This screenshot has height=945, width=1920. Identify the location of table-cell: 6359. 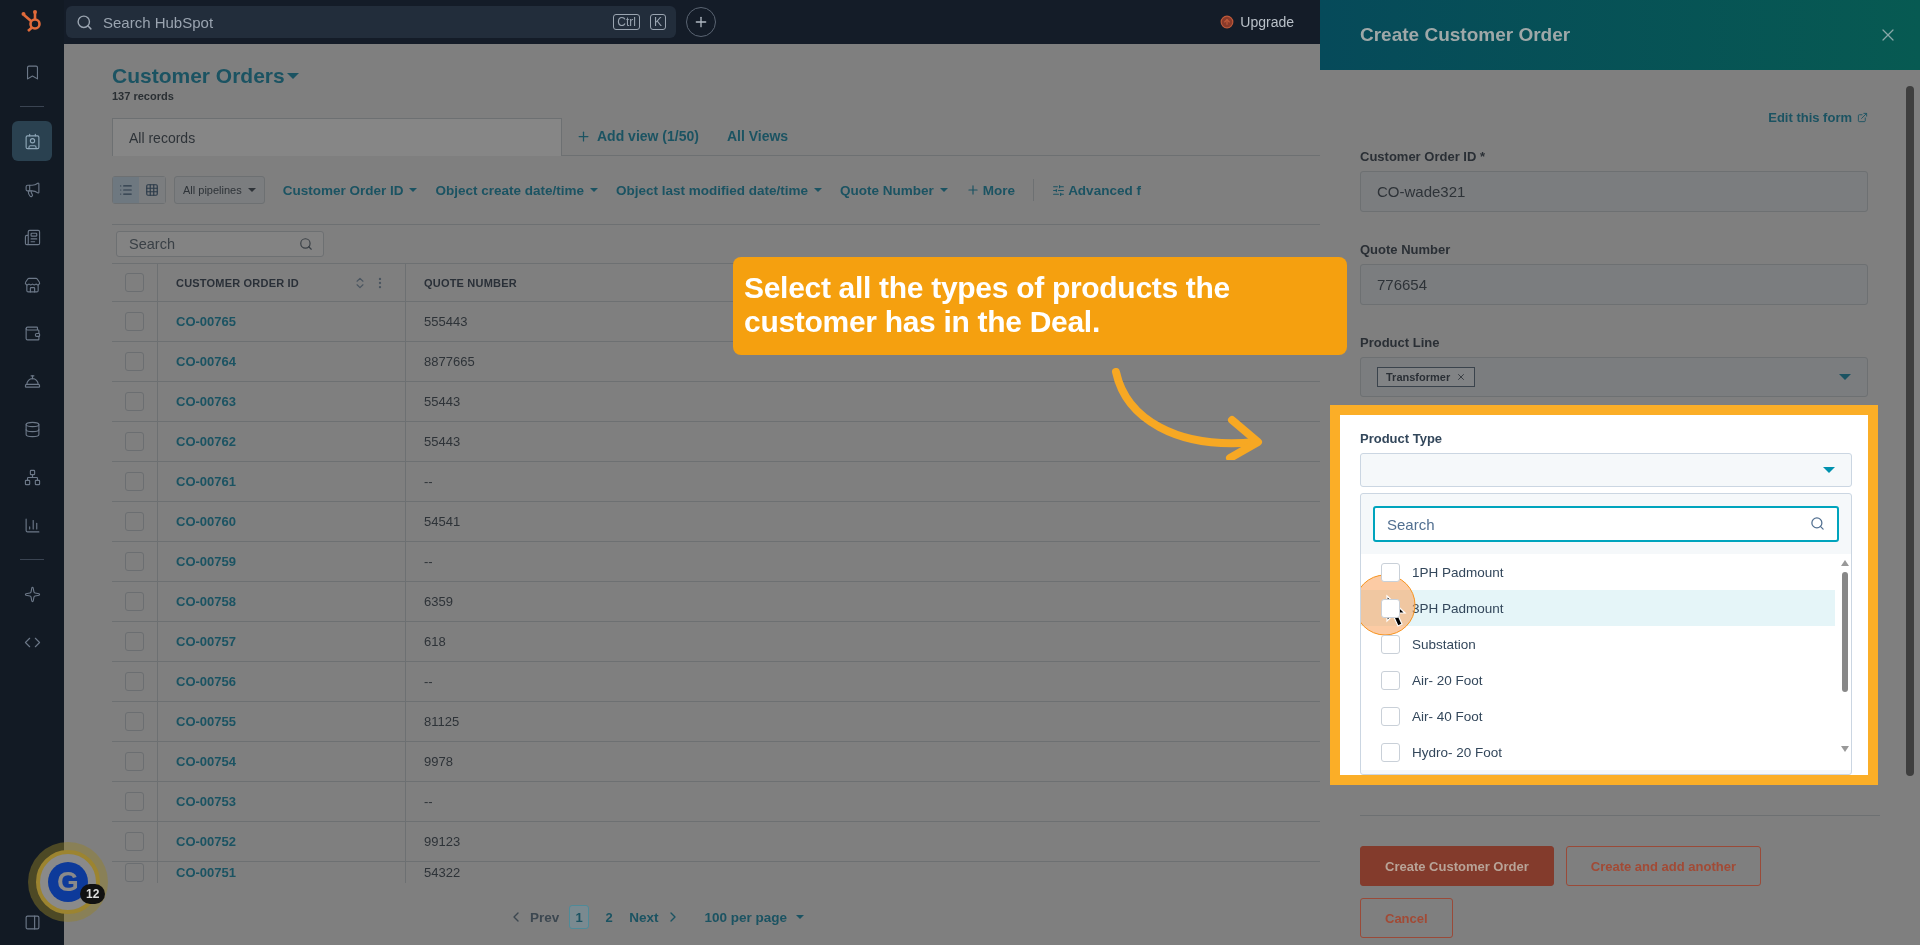
(438, 601).